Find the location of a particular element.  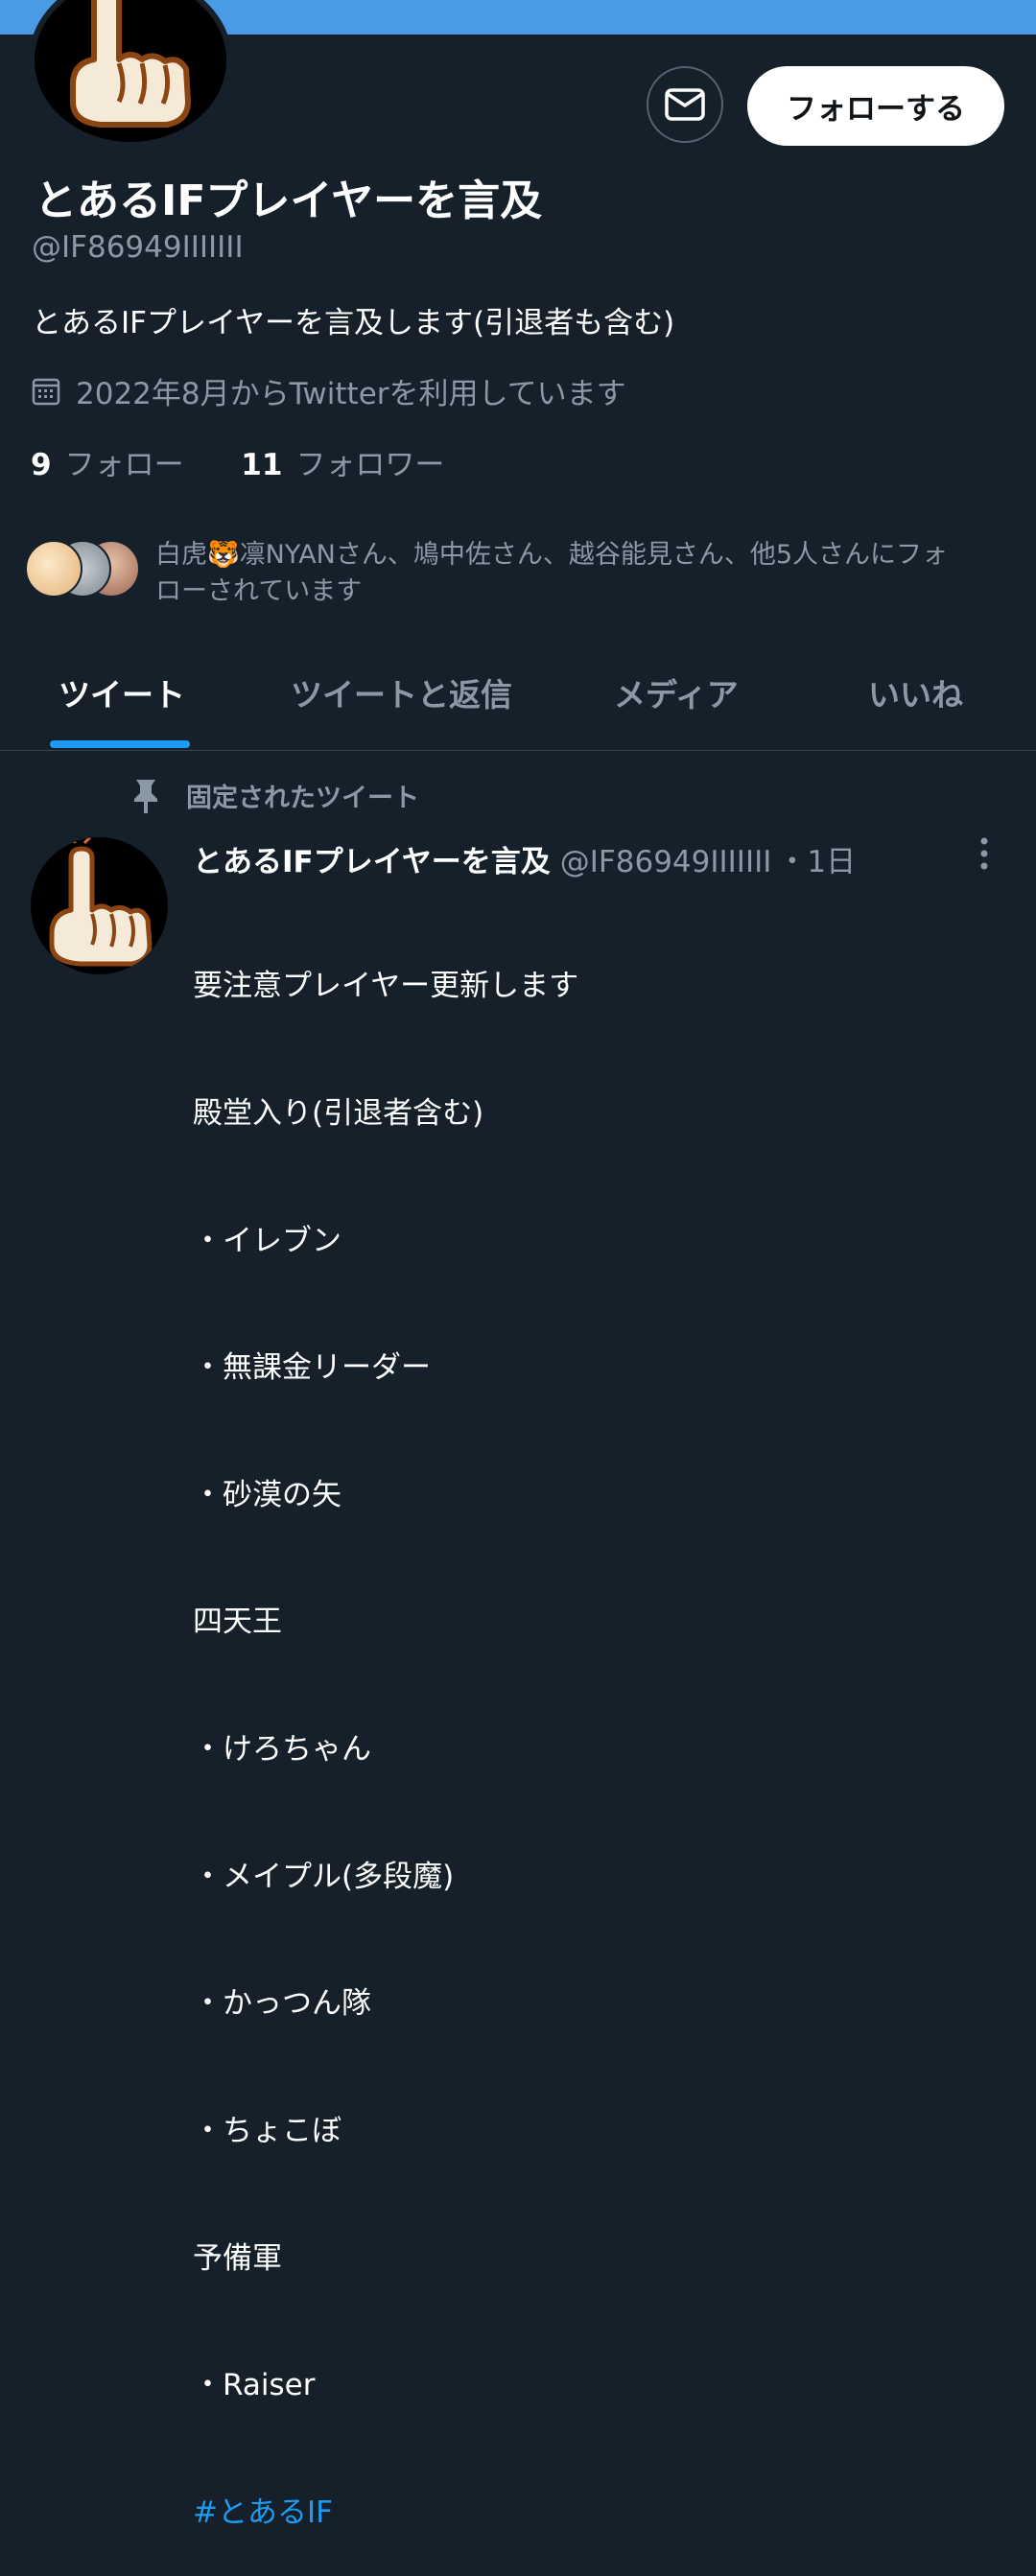

tweet-header: とあるIFプレイヤーを言及 @IF86949IIIIIII ・1日 is located at coordinates (524, 858).